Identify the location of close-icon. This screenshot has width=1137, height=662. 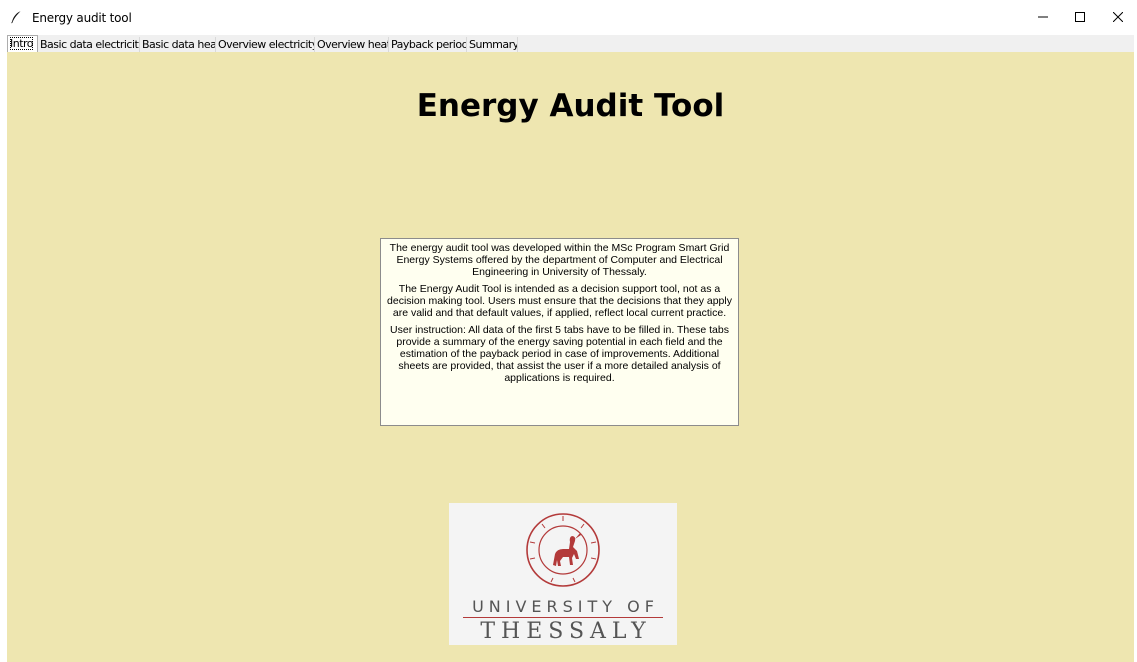
(1118, 16).